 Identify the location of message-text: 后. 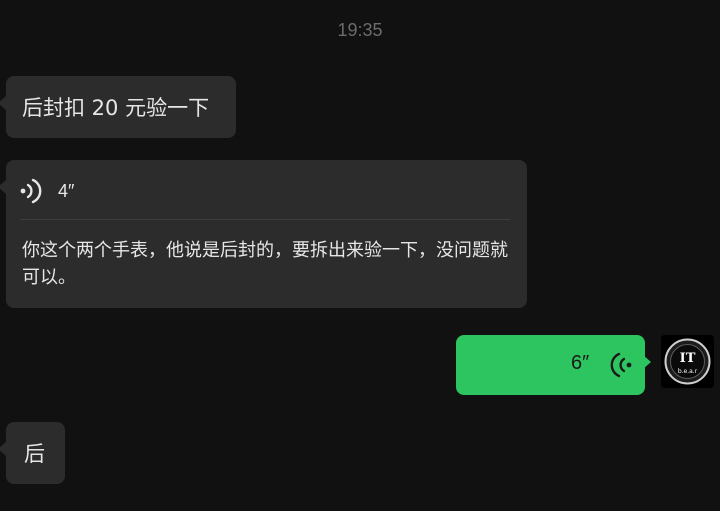
(34, 454).